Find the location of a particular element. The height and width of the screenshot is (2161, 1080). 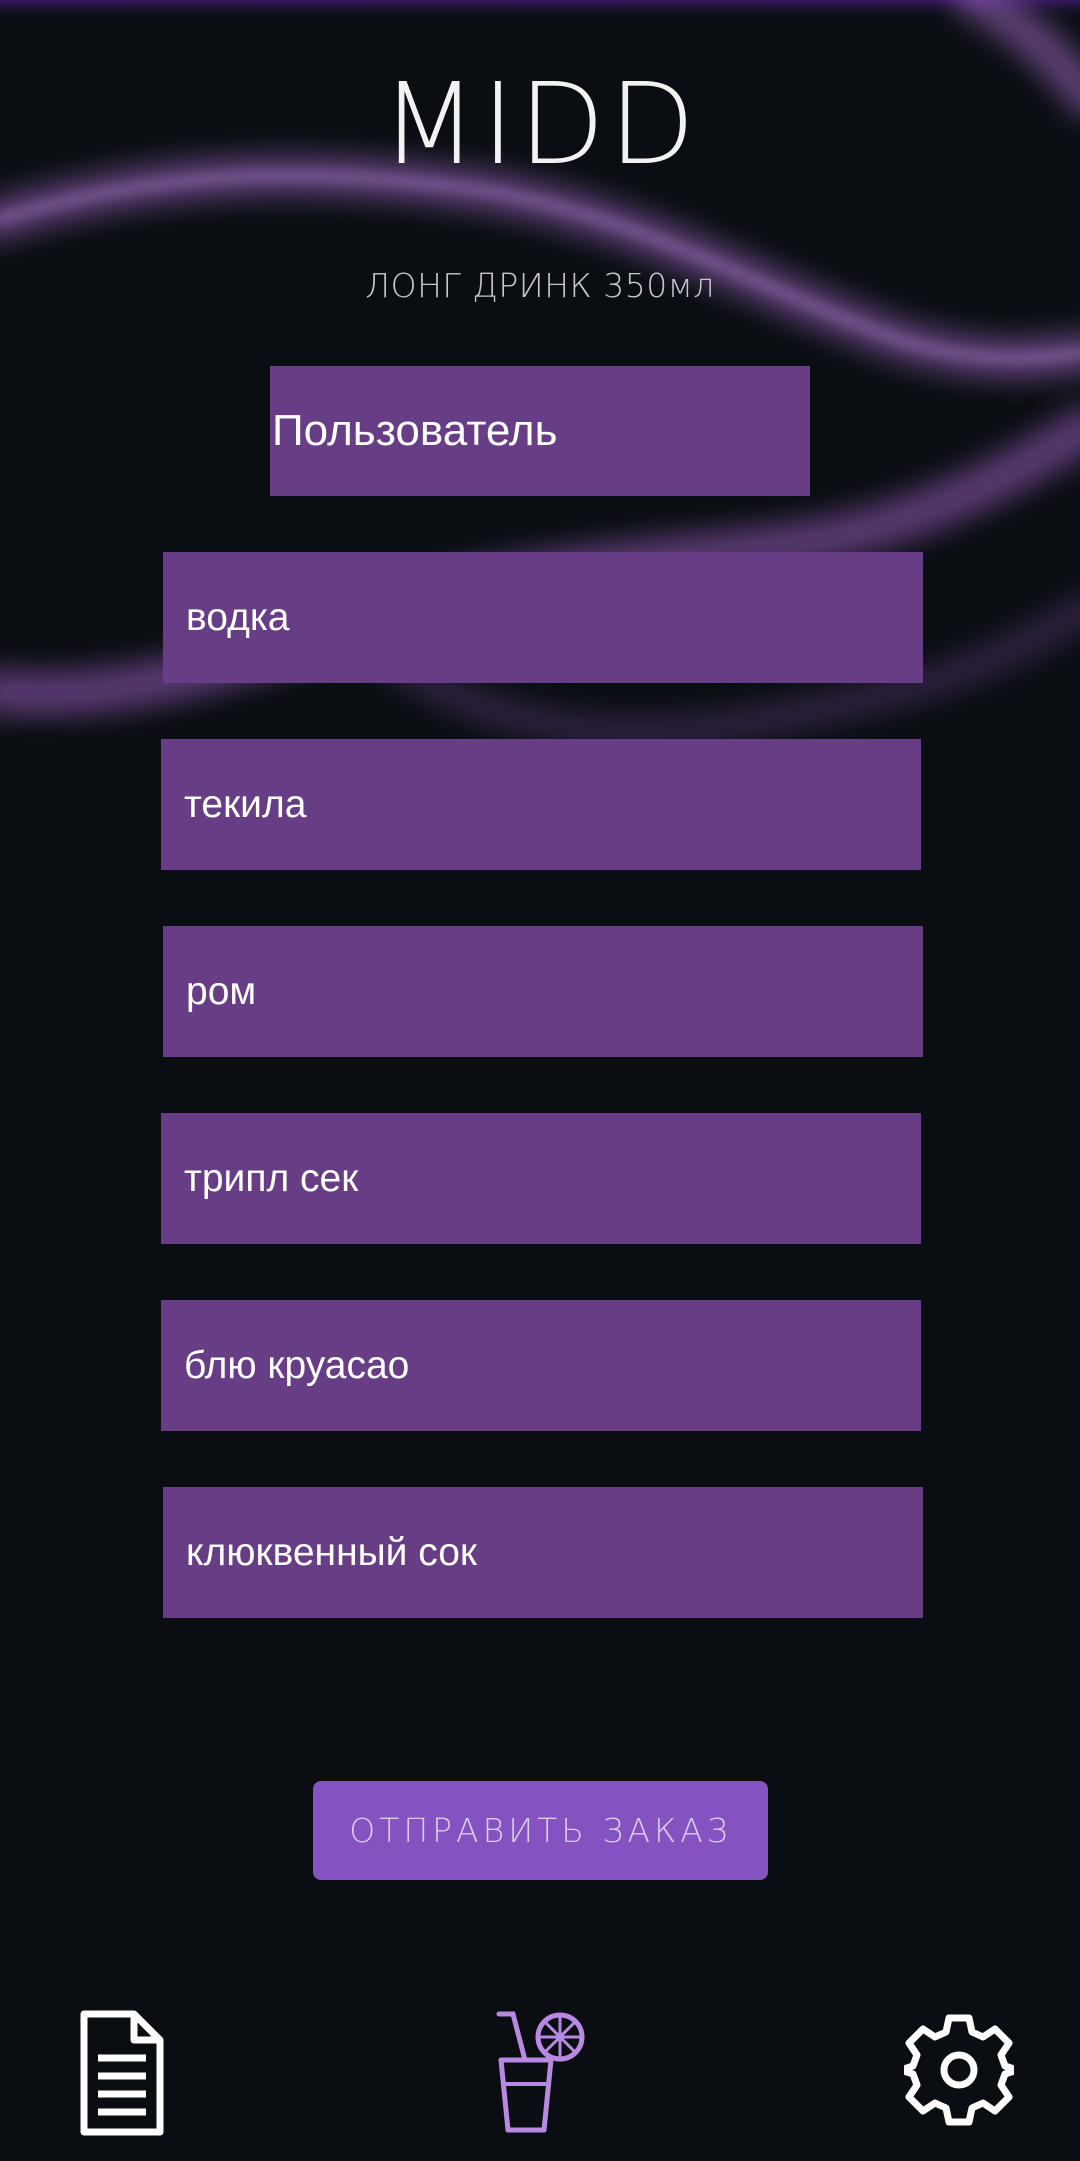

drink-subtitle: ЛОНГ ДРИНК 350мл is located at coordinates (540, 285).